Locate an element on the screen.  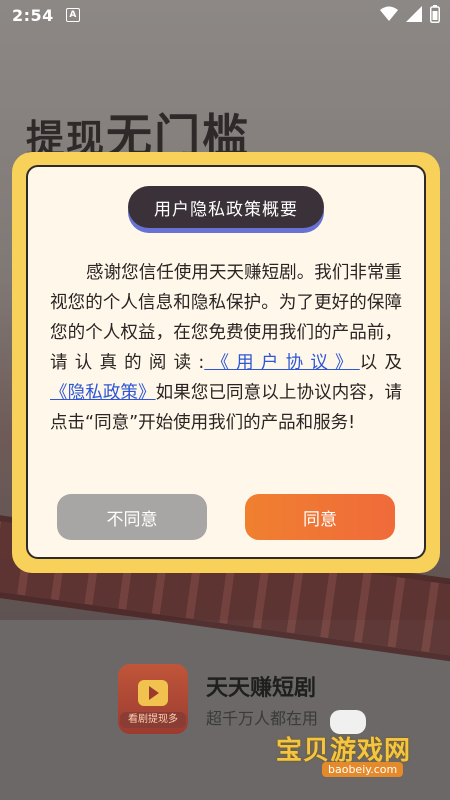
privacy-policy-link: 《隐私政策》 is located at coordinates (103, 393).